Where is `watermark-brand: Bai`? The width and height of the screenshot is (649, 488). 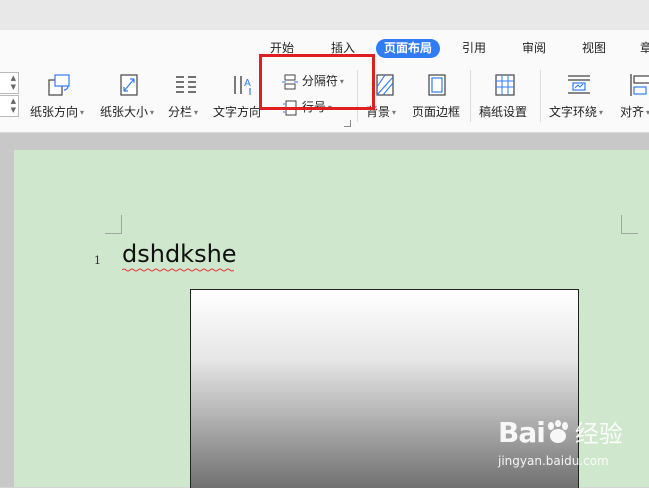 watermark-brand: Bai is located at coordinates (522, 432).